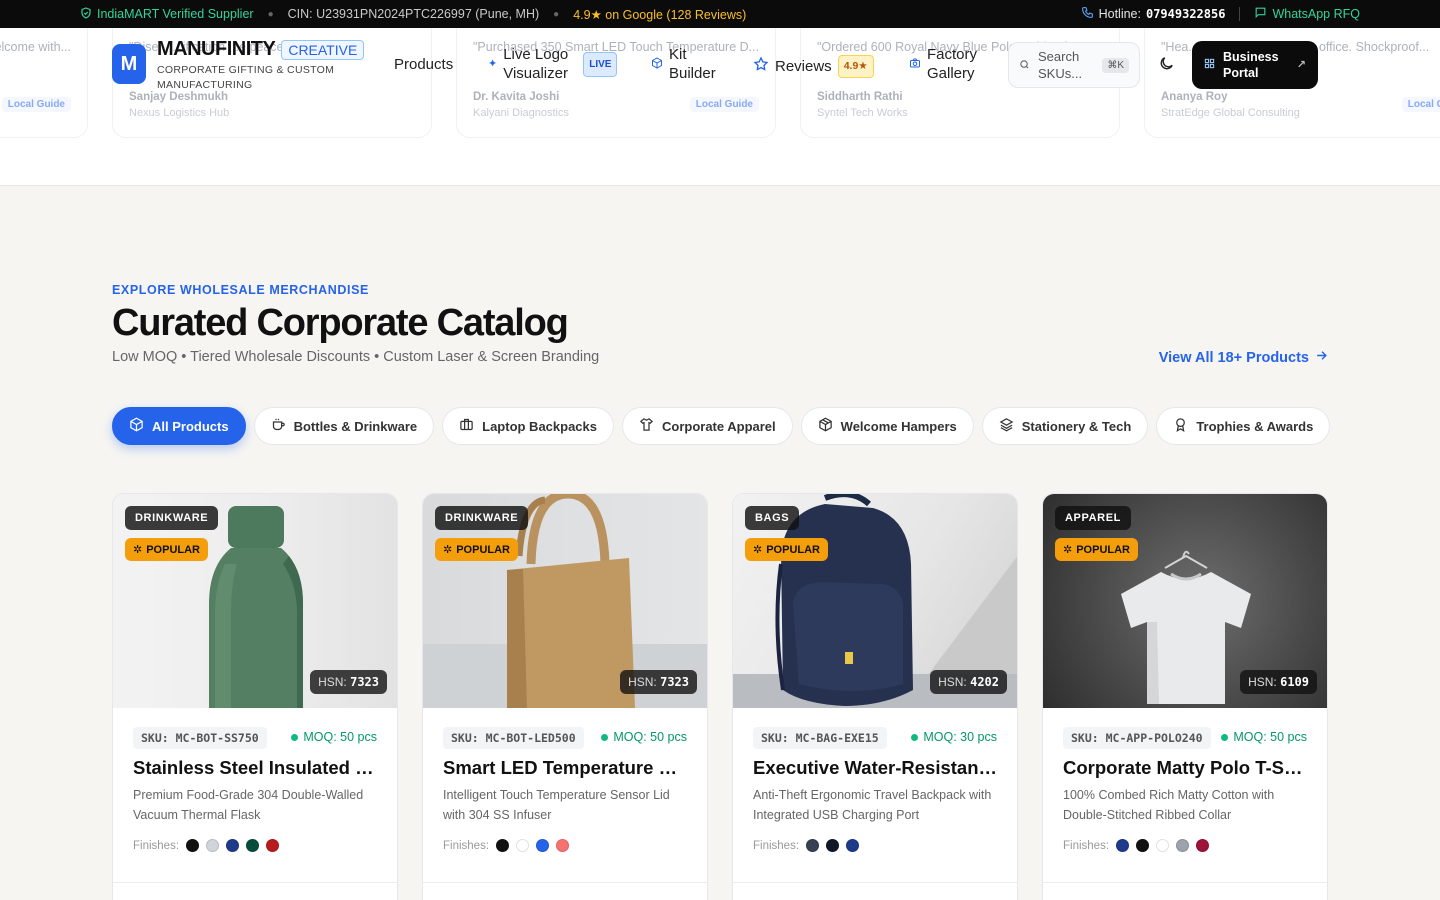  I want to click on theme-toggle-button, so click(1166, 66).